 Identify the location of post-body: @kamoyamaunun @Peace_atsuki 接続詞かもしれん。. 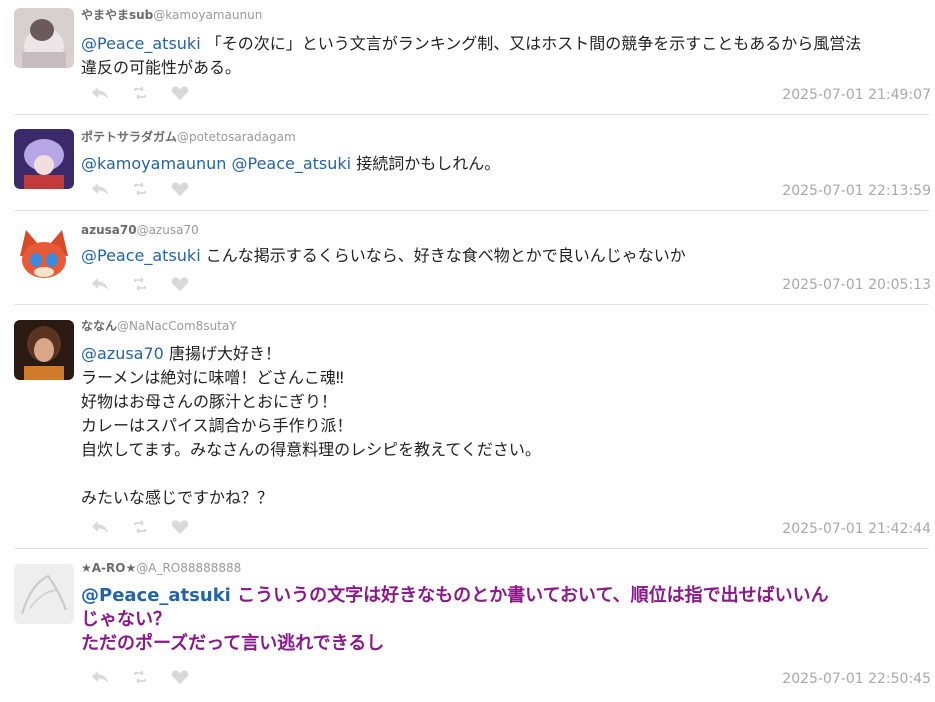
(503, 164).